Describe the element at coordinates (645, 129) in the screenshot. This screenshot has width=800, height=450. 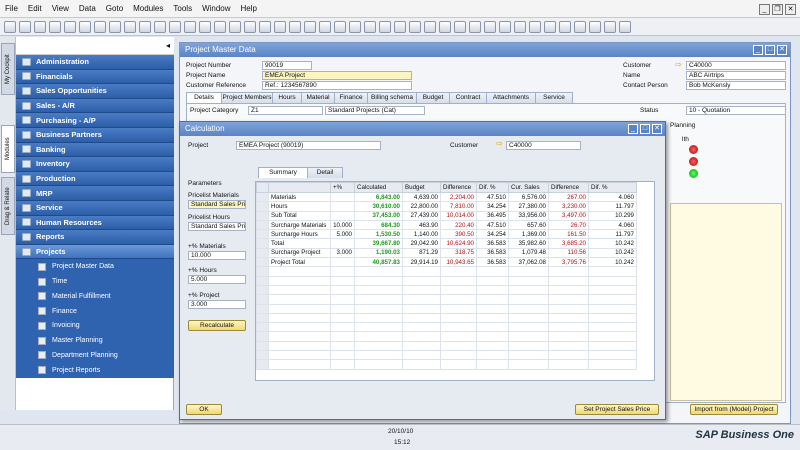
I see `maximize-icon: □` at that location.